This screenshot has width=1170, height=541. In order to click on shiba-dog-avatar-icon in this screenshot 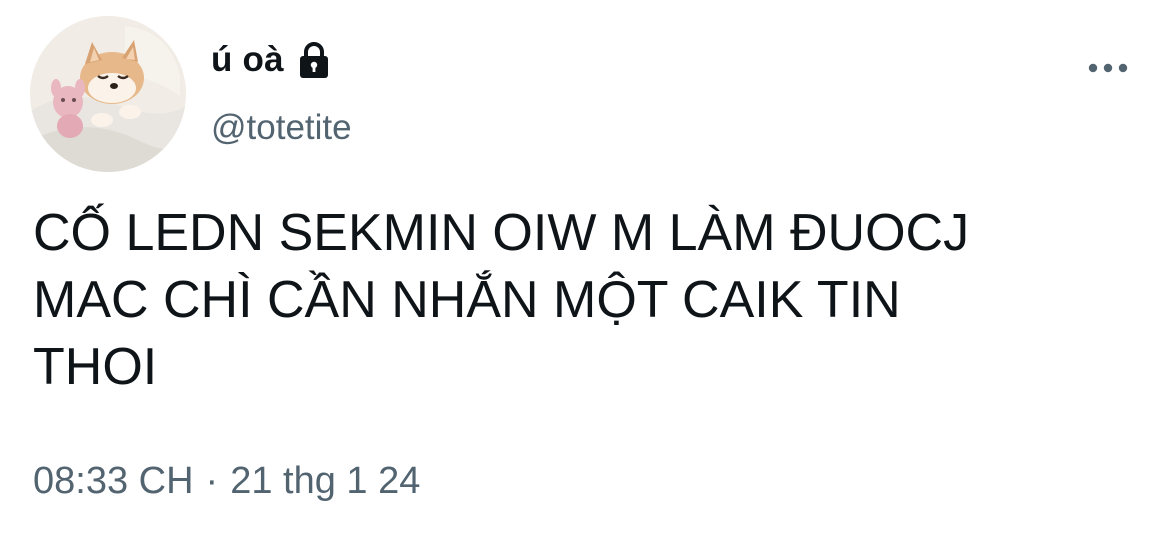, I will do `click(108, 94)`.